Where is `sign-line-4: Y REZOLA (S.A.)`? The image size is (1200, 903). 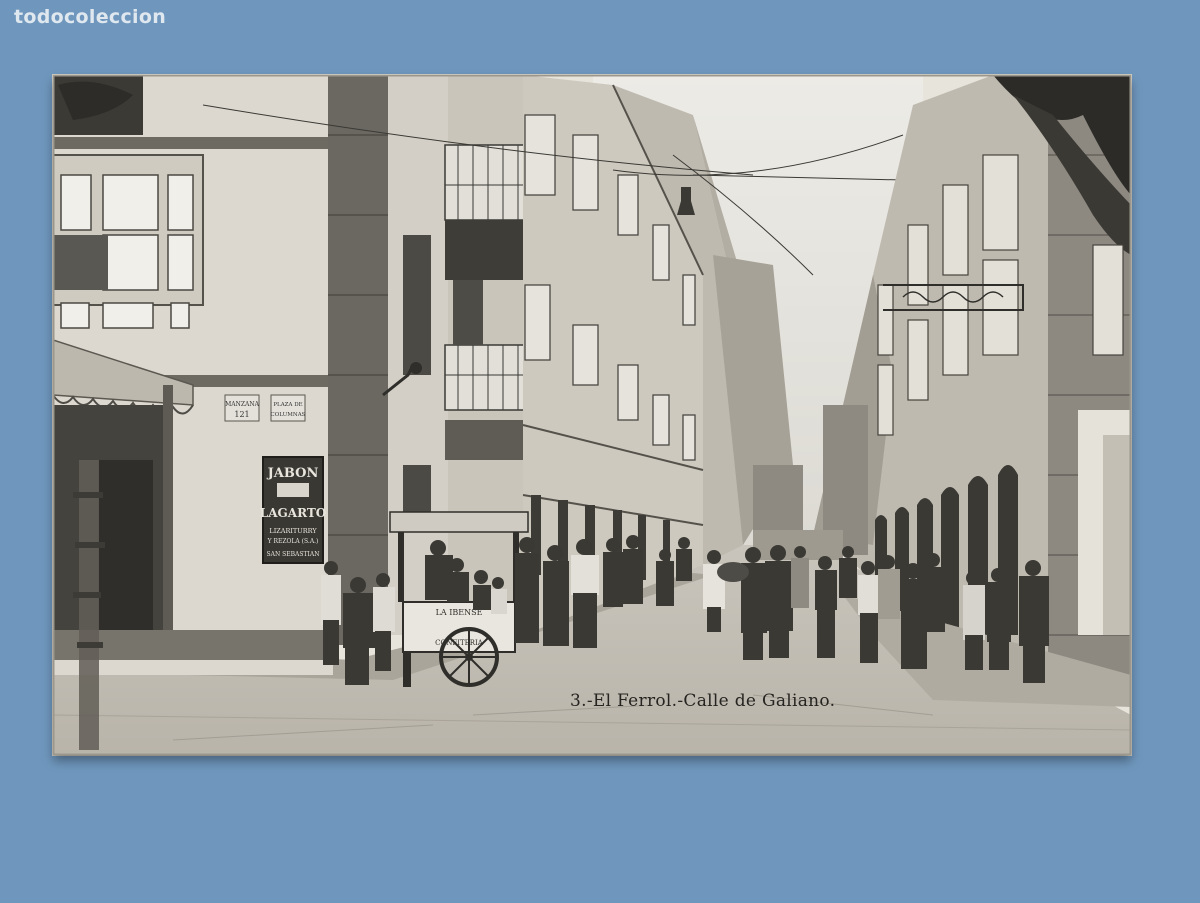
sign-line-4: Y REZOLA (S.A.) is located at coordinates (293, 541).